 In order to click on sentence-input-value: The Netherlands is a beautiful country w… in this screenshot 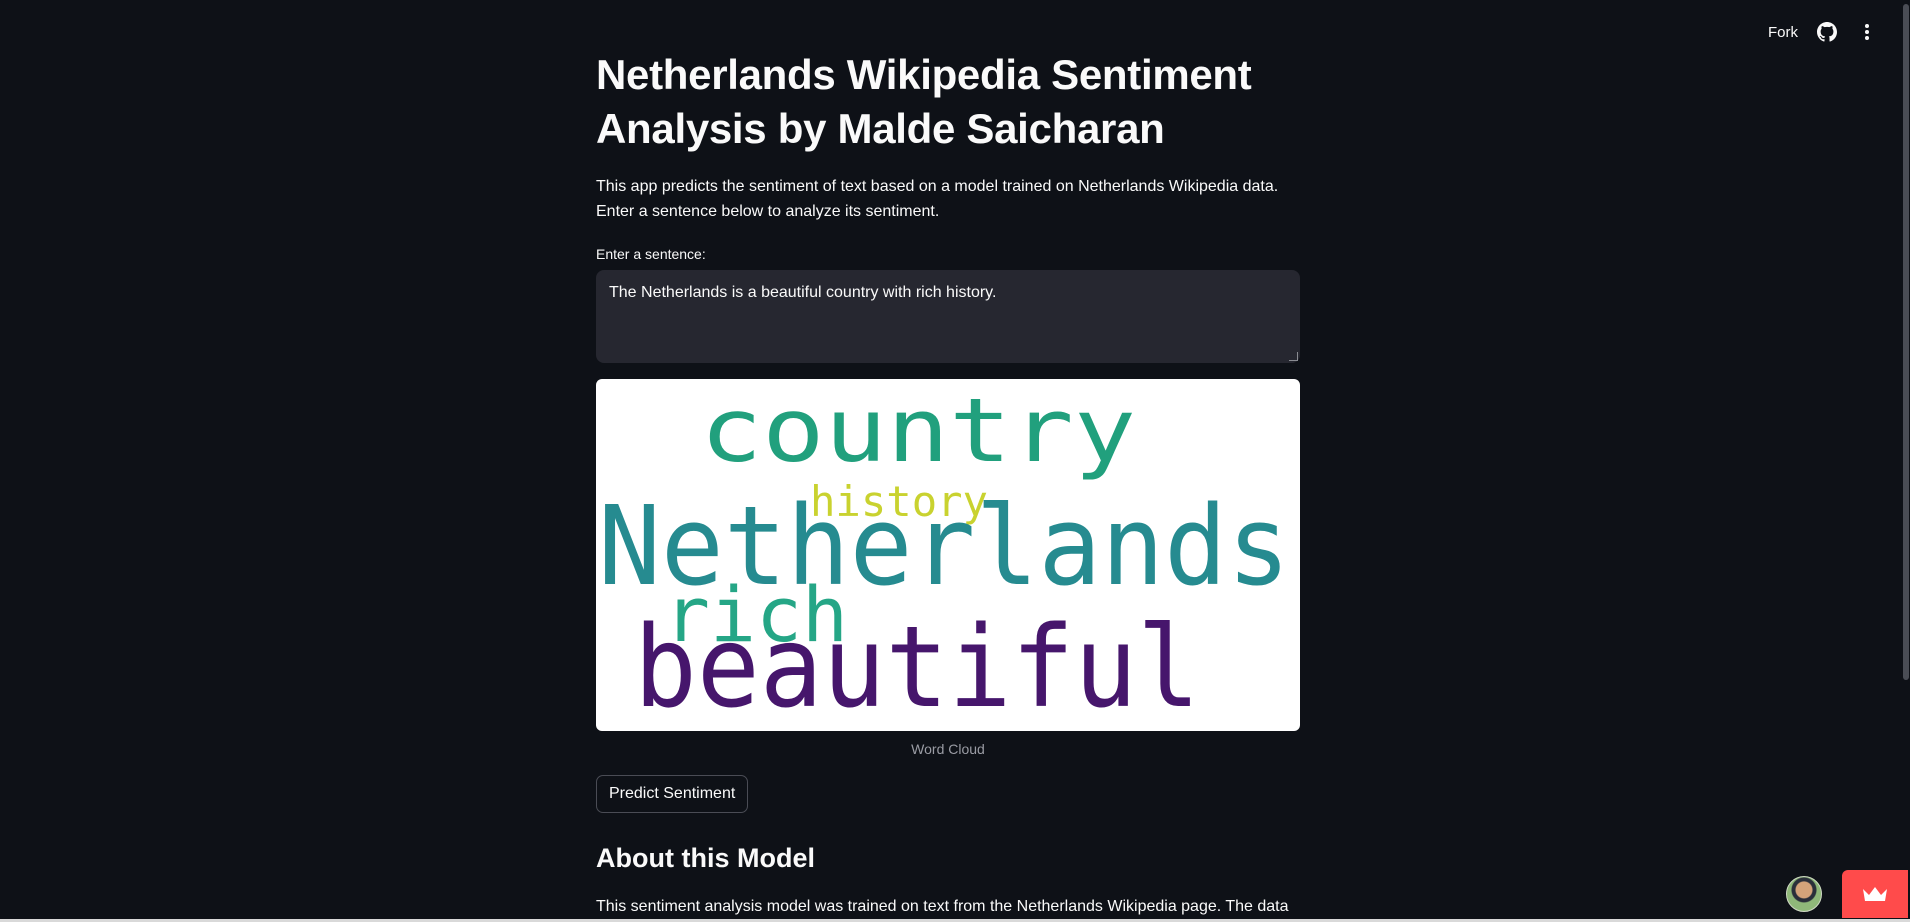, I will do `click(803, 292)`.